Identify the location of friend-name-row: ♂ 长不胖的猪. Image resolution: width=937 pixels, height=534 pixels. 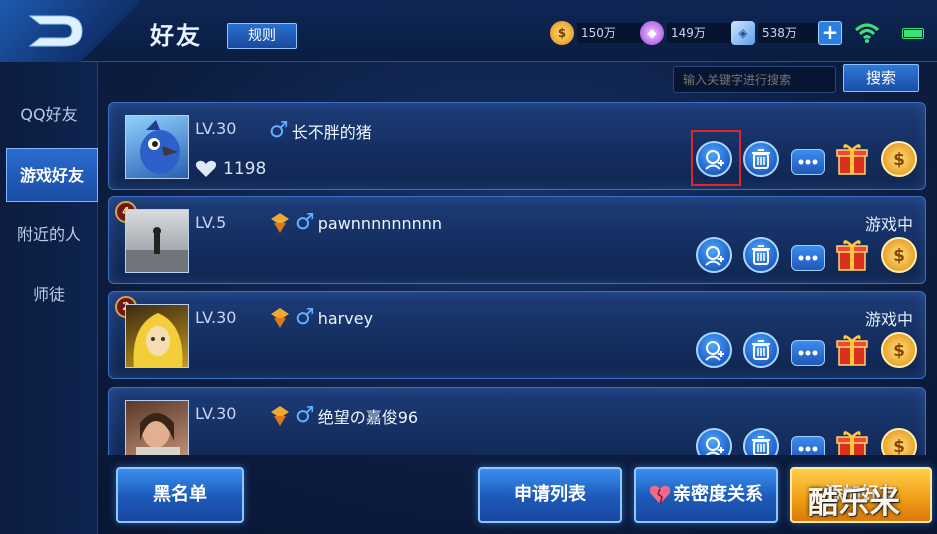
(320, 131).